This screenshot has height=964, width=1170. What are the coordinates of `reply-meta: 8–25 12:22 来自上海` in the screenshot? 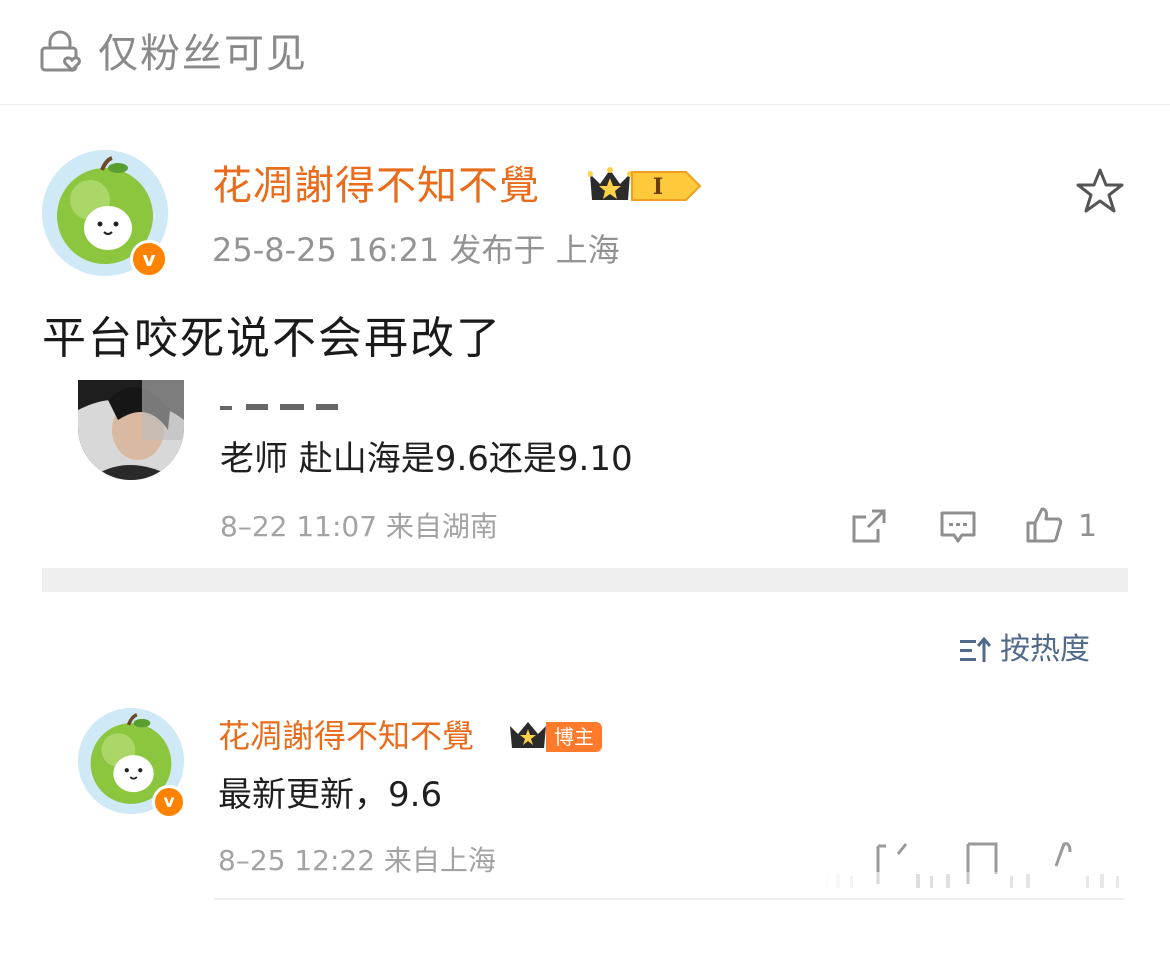 It's located at (357, 860).